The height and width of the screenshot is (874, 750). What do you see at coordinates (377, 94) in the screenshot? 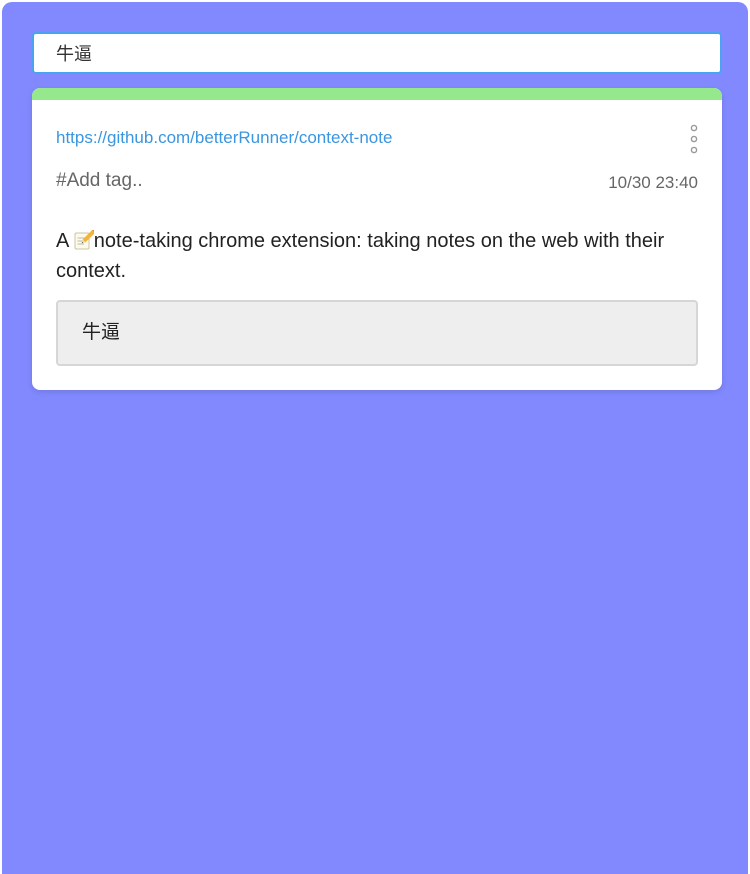
I see `note-color-bar` at bounding box center [377, 94].